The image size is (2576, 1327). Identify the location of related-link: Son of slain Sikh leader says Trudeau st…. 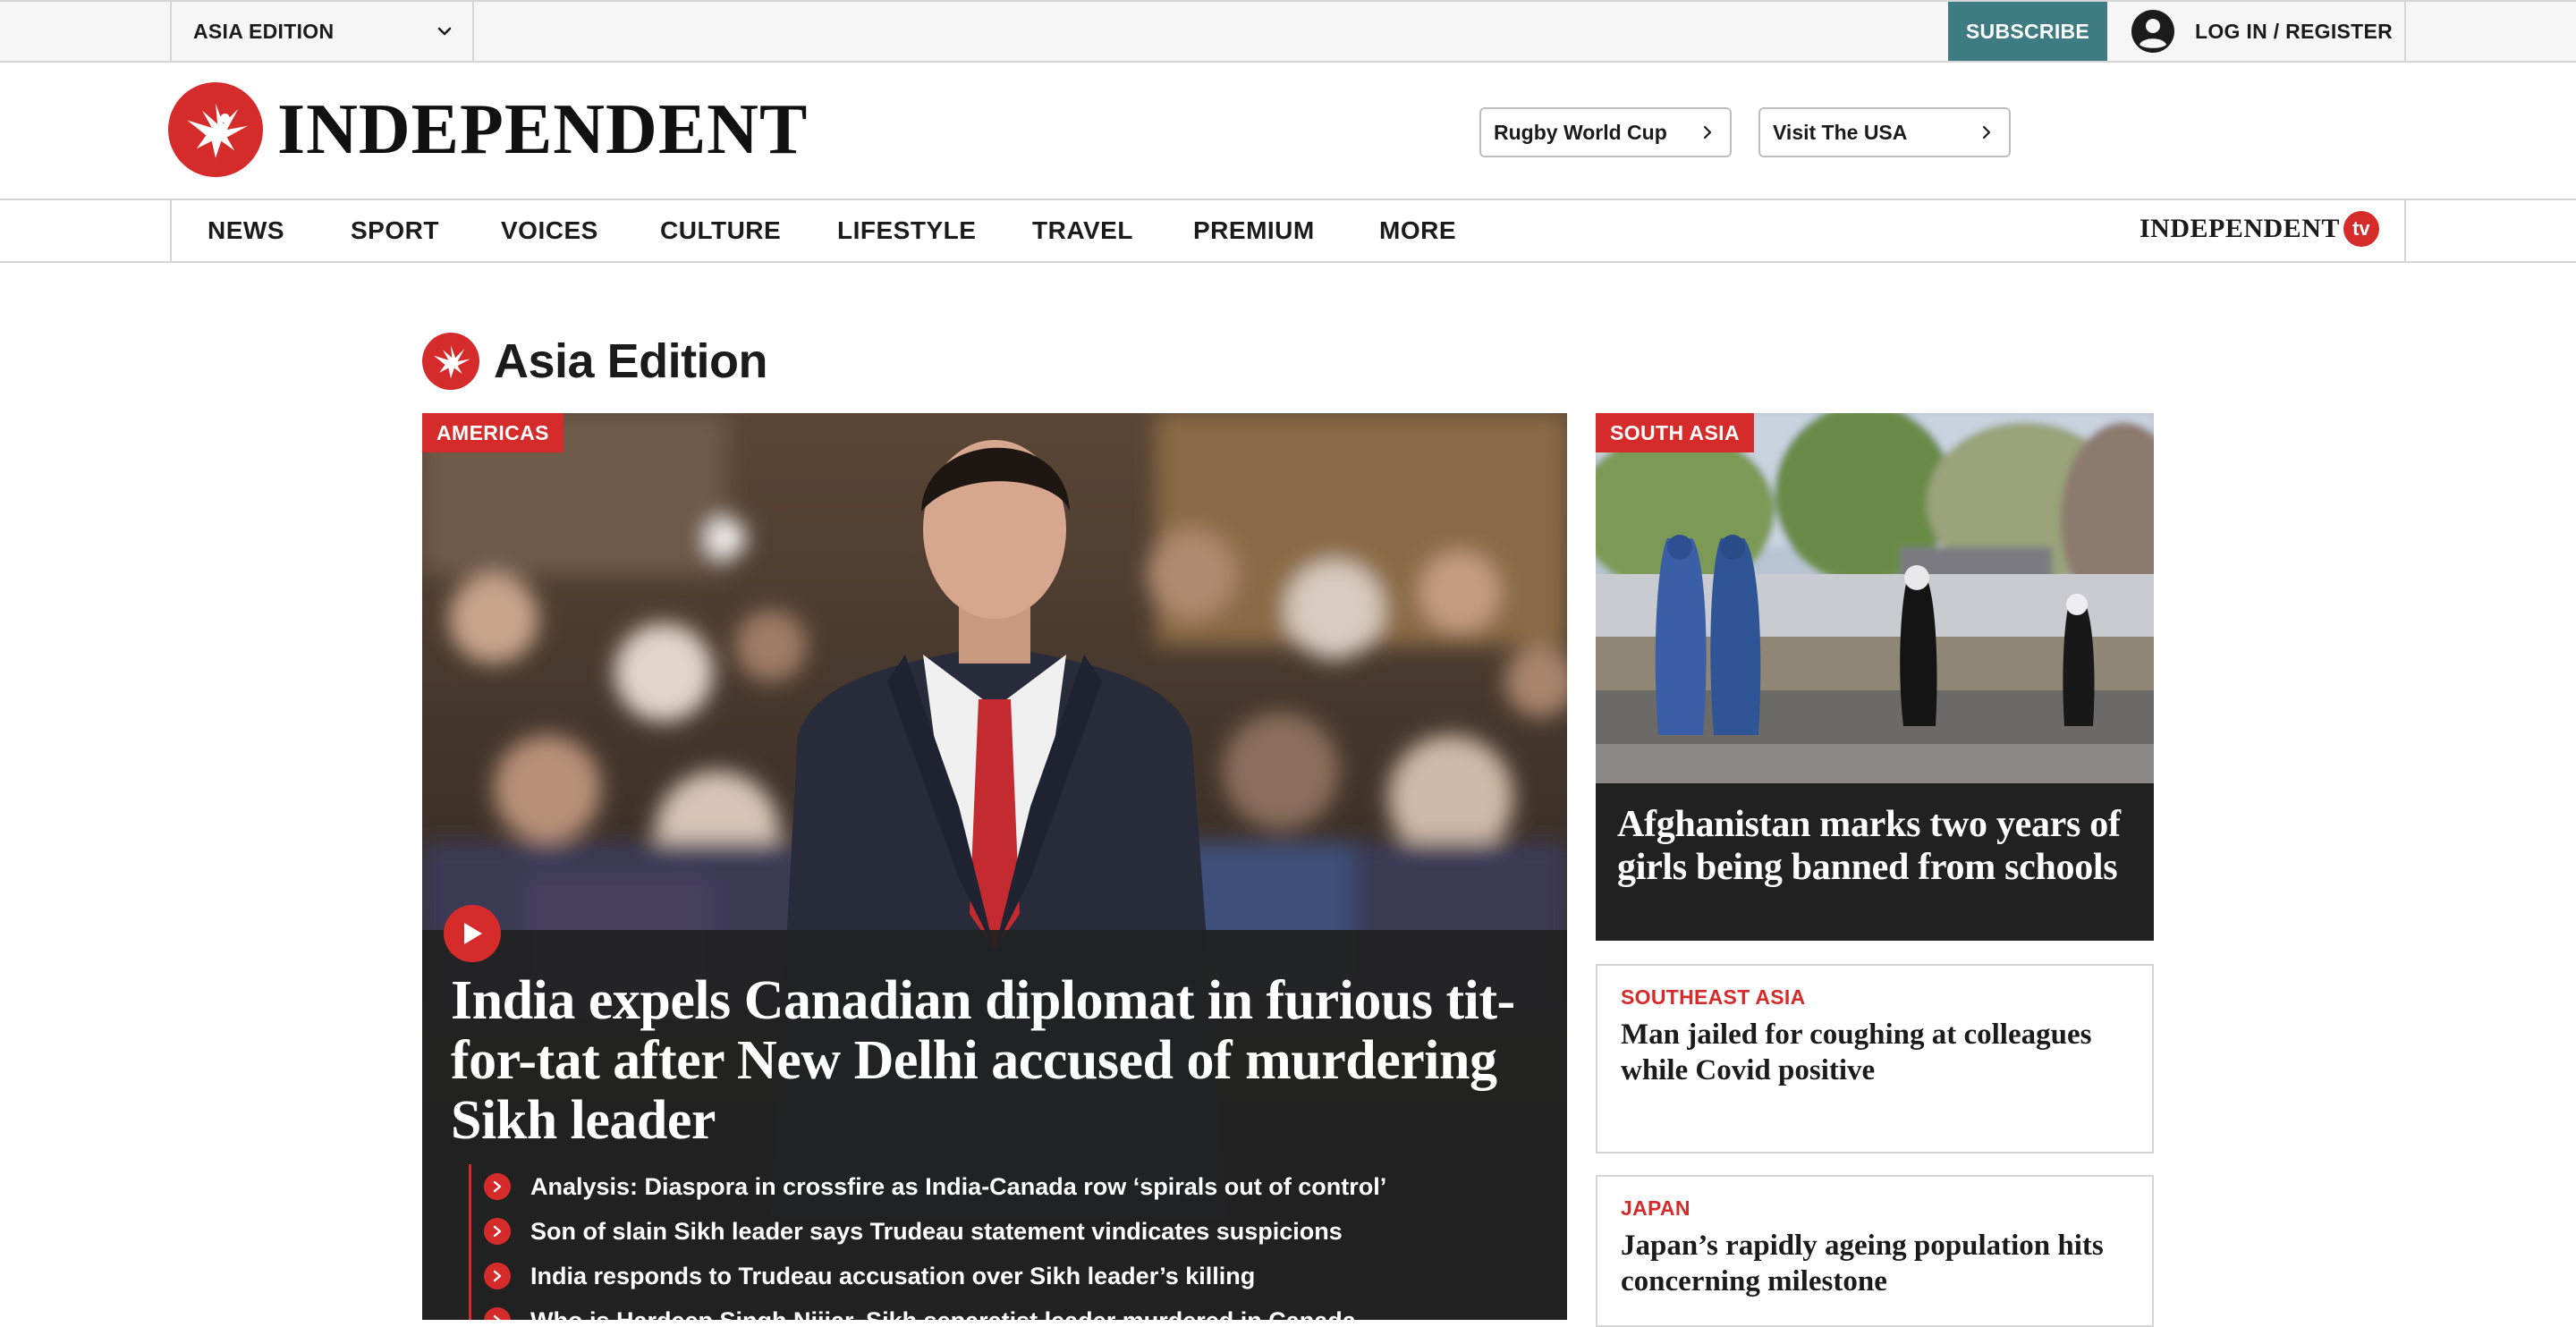
(1006, 1231).